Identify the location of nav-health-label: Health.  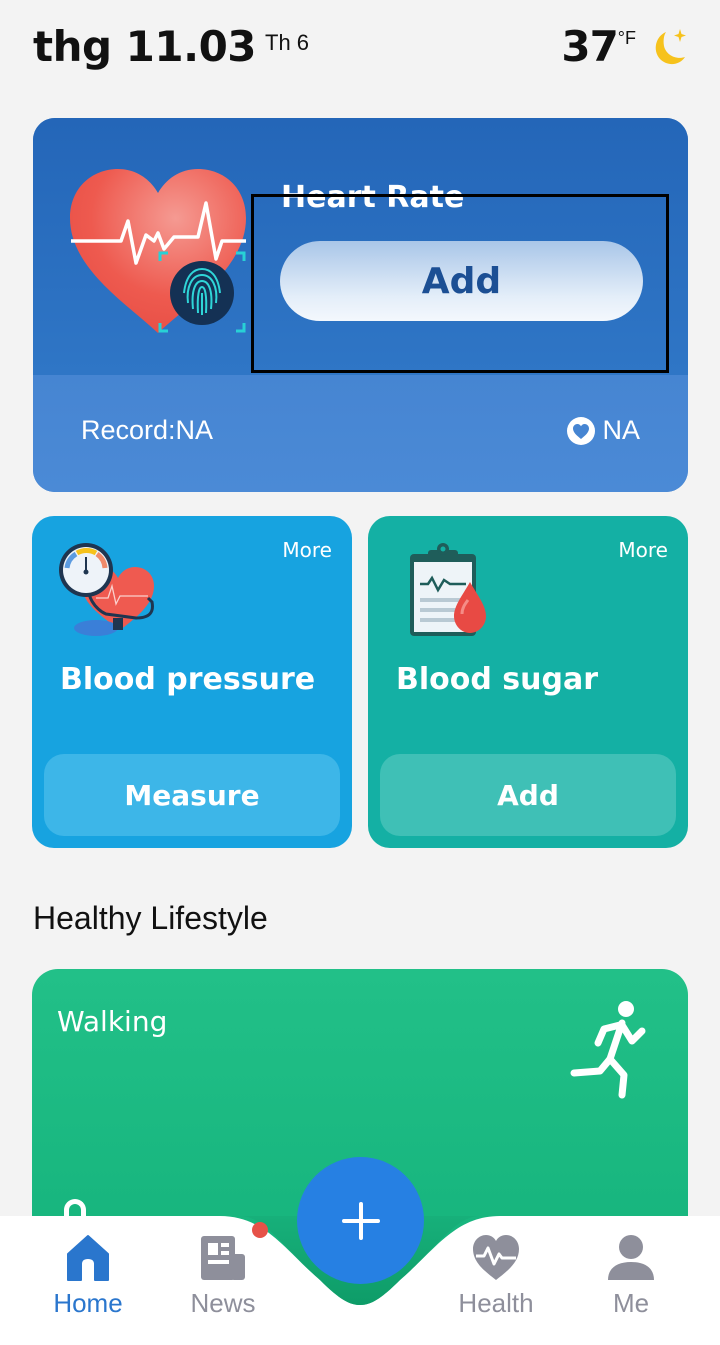
(496, 1303).